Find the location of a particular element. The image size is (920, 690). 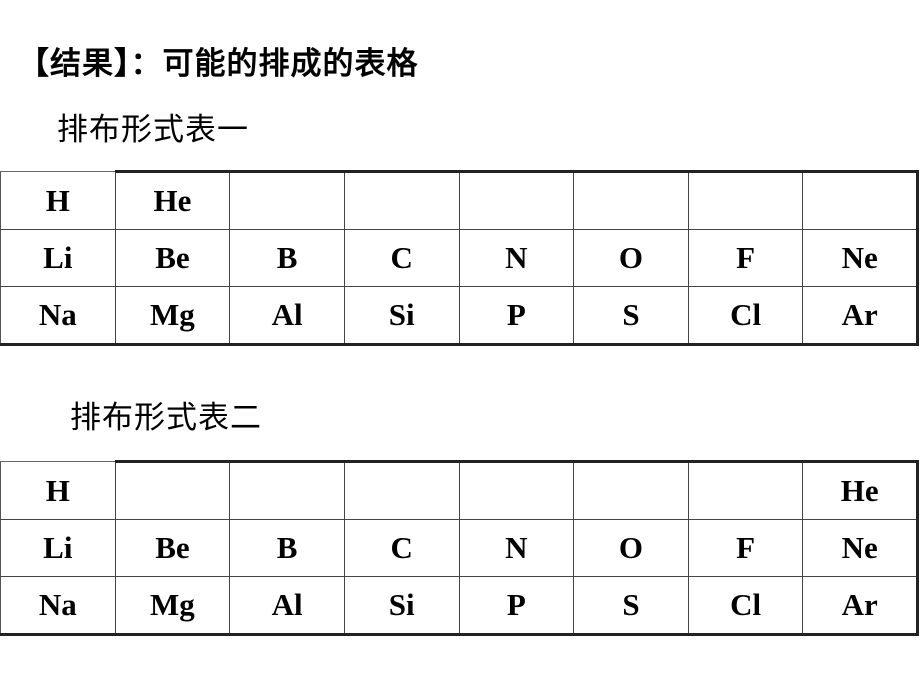

table-two-title: 排布形式表二 is located at coordinates (166, 418).